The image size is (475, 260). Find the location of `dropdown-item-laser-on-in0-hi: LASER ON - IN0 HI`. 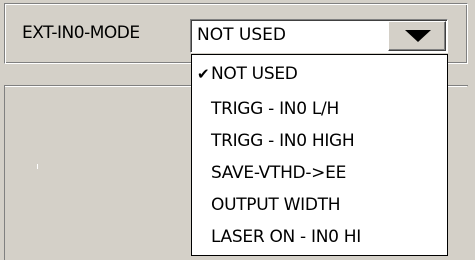

dropdown-item-laser-on-in0-hi: LASER ON - IN0 HI is located at coordinates (319, 237).